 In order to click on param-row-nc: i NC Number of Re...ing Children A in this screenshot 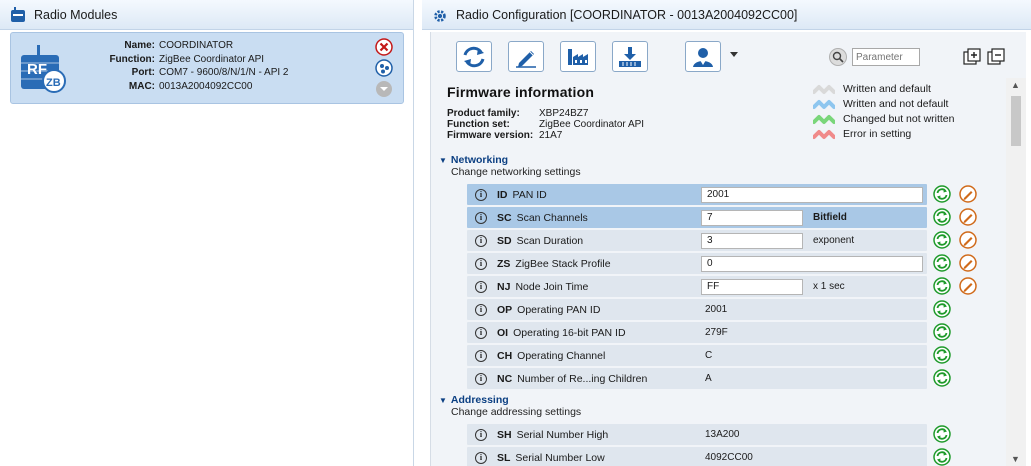, I will do `click(709, 378)`.